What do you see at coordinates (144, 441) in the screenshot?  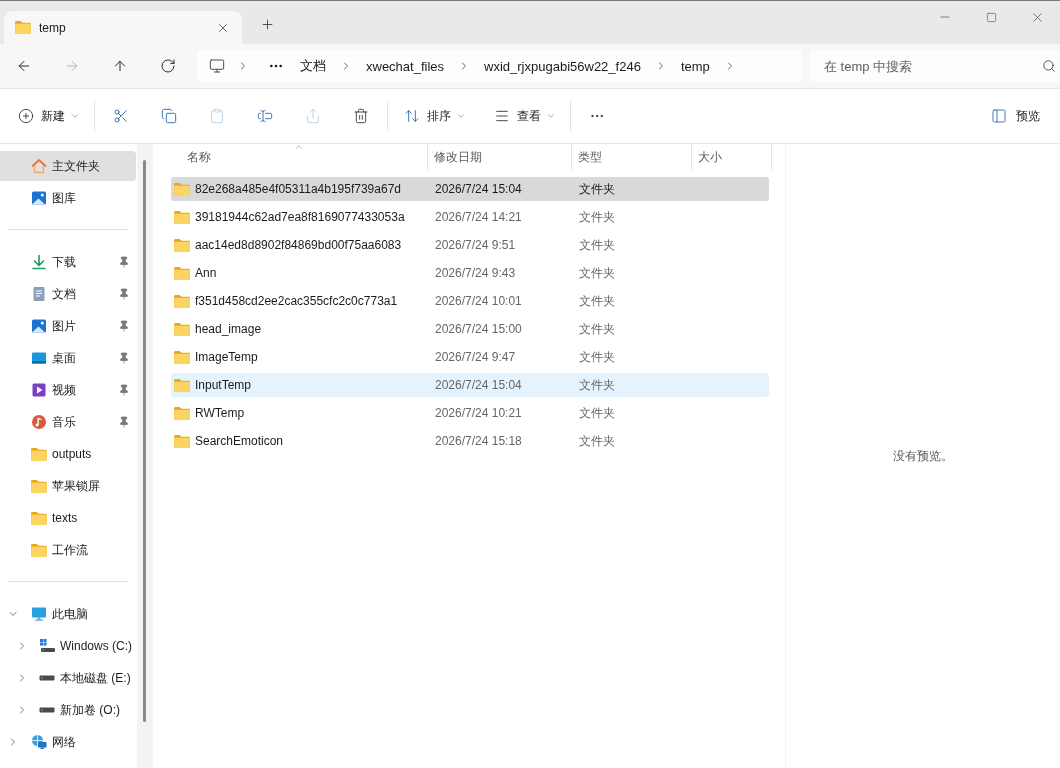 I see `scrollbar-thumb` at bounding box center [144, 441].